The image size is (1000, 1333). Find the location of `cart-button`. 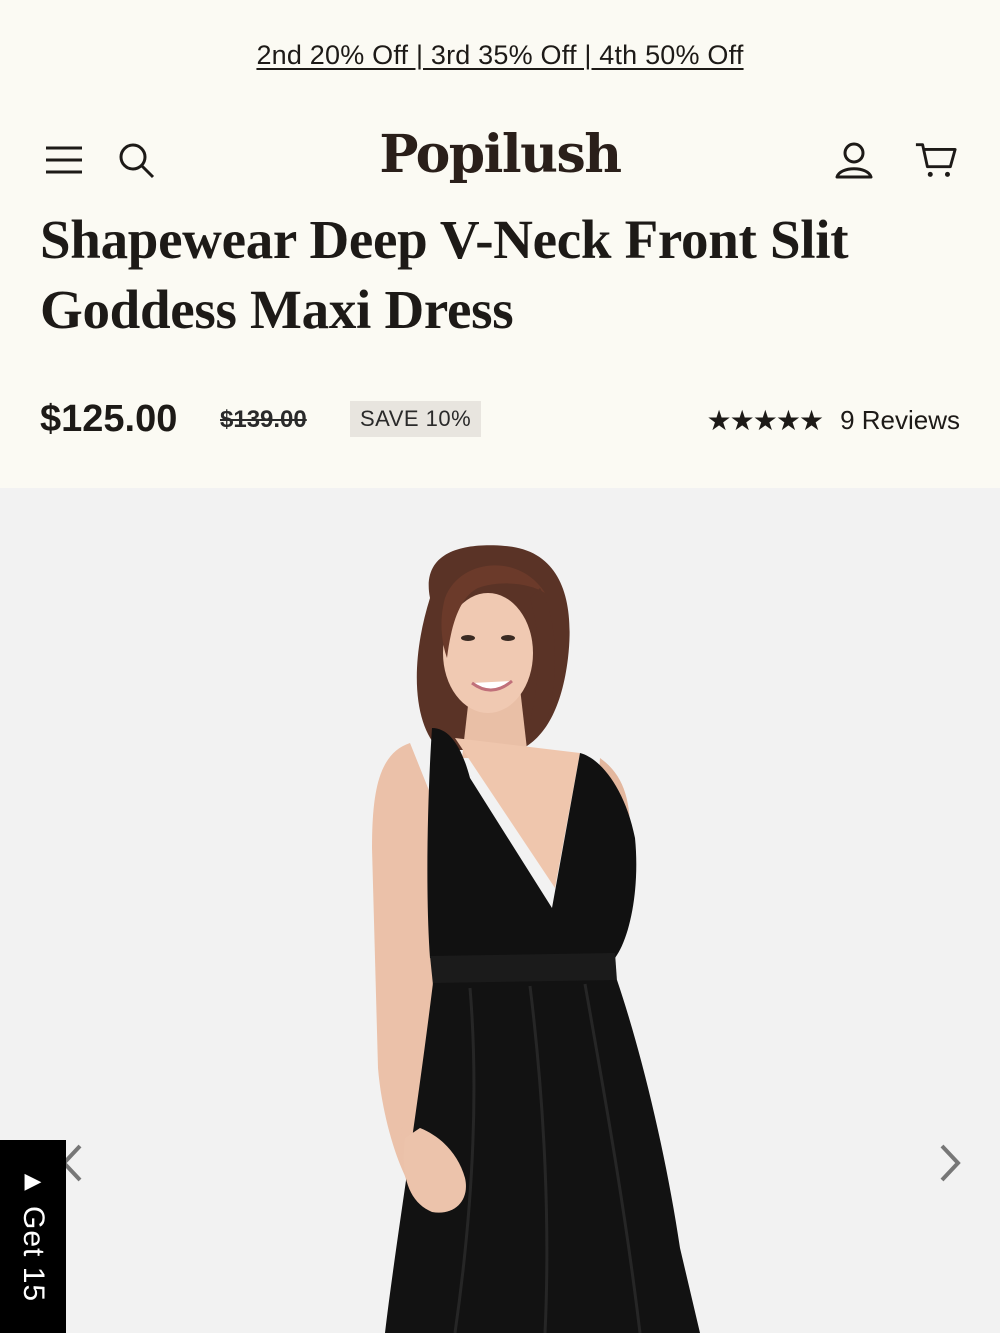

cart-button is located at coordinates (936, 160).